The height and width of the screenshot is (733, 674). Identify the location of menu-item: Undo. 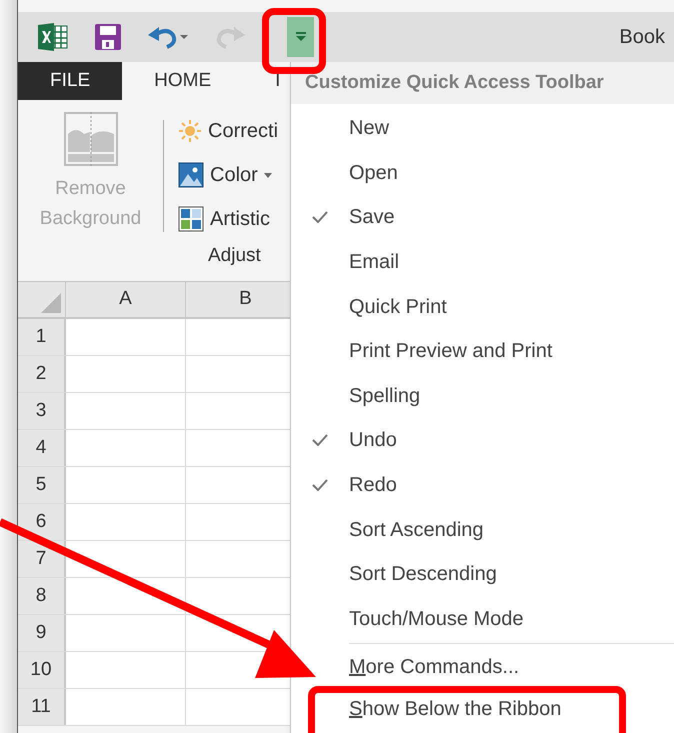
(482, 440).